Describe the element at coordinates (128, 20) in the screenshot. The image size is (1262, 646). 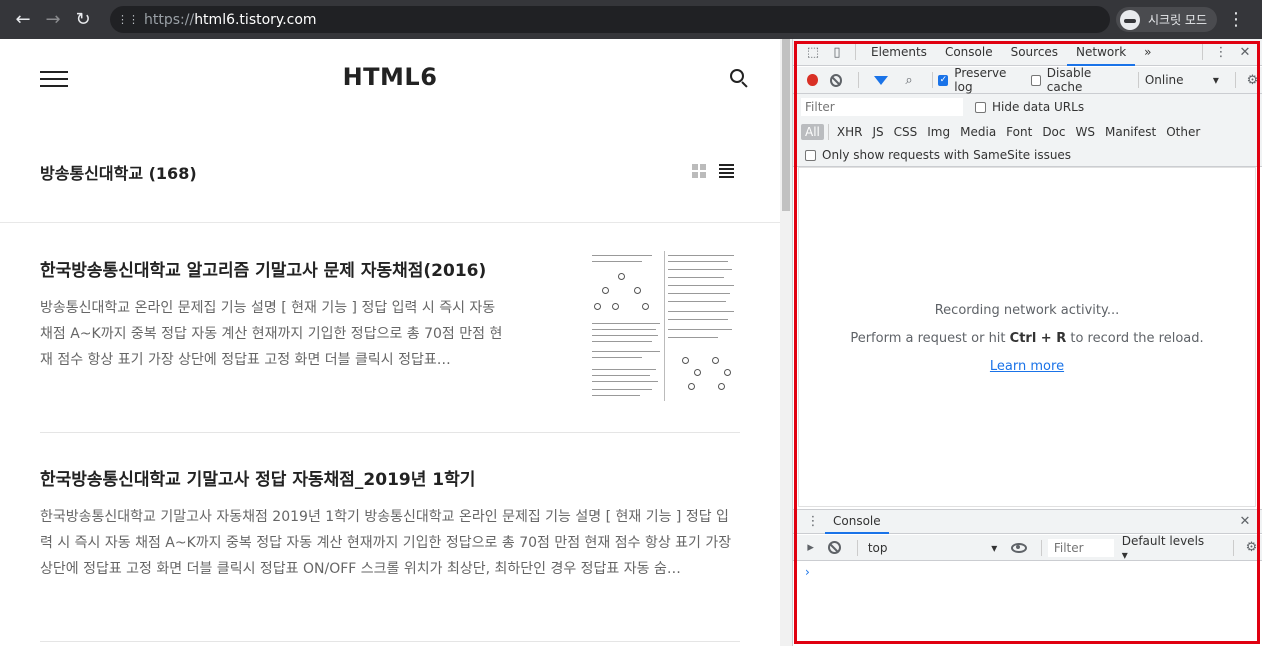
I see `site-info-icon: ⋮⋮` at that location.